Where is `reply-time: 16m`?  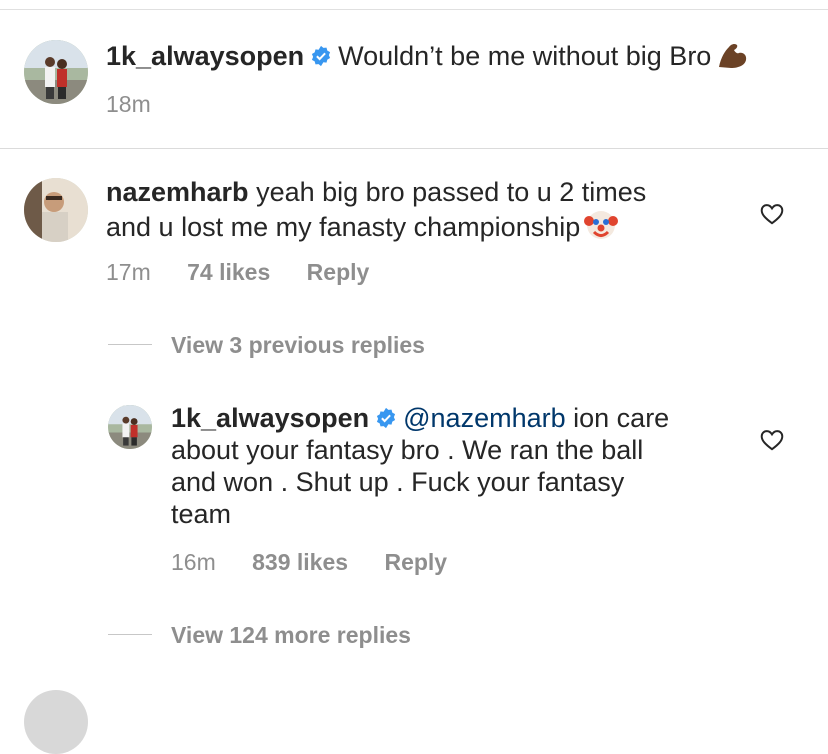 reply-time: 16m is located at coordinates (193, 562).